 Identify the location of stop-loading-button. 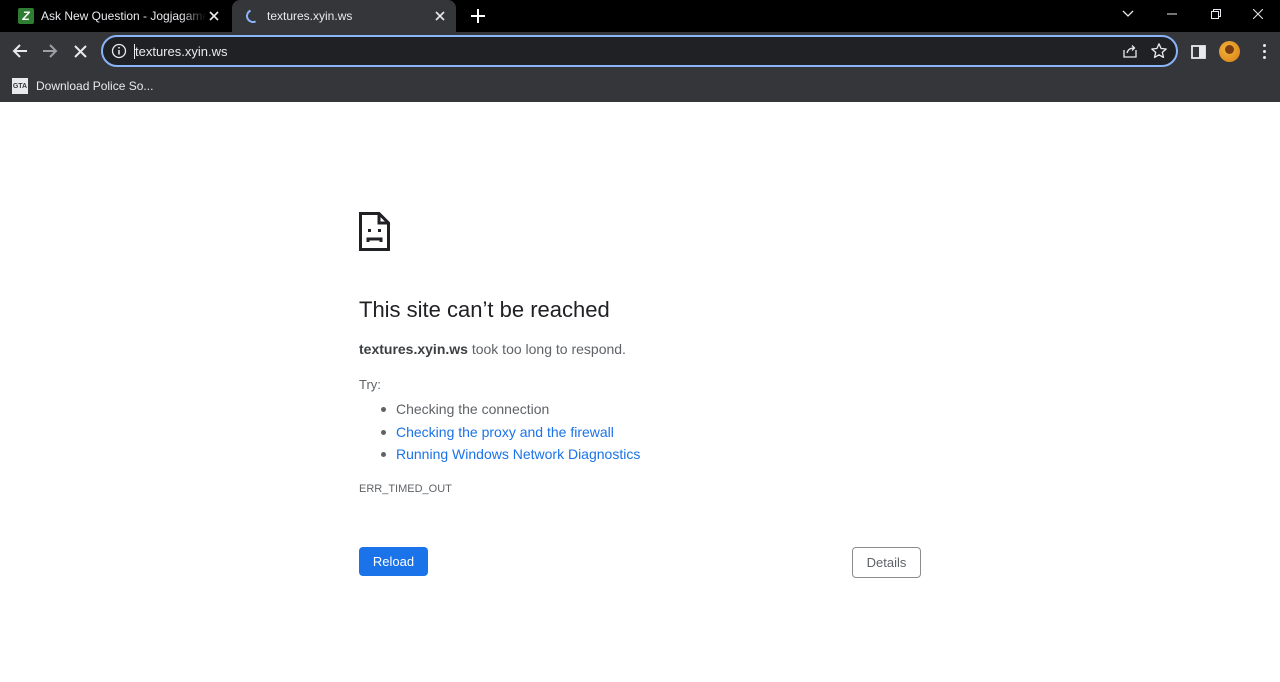
(80, 51).